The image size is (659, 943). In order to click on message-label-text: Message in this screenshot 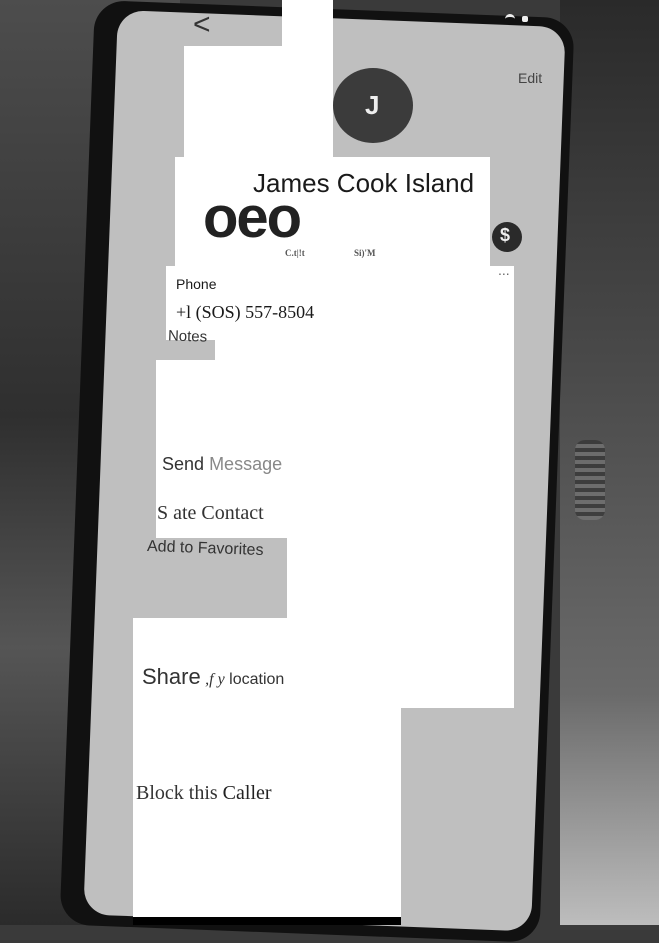, I will do `click(246, 464)`.